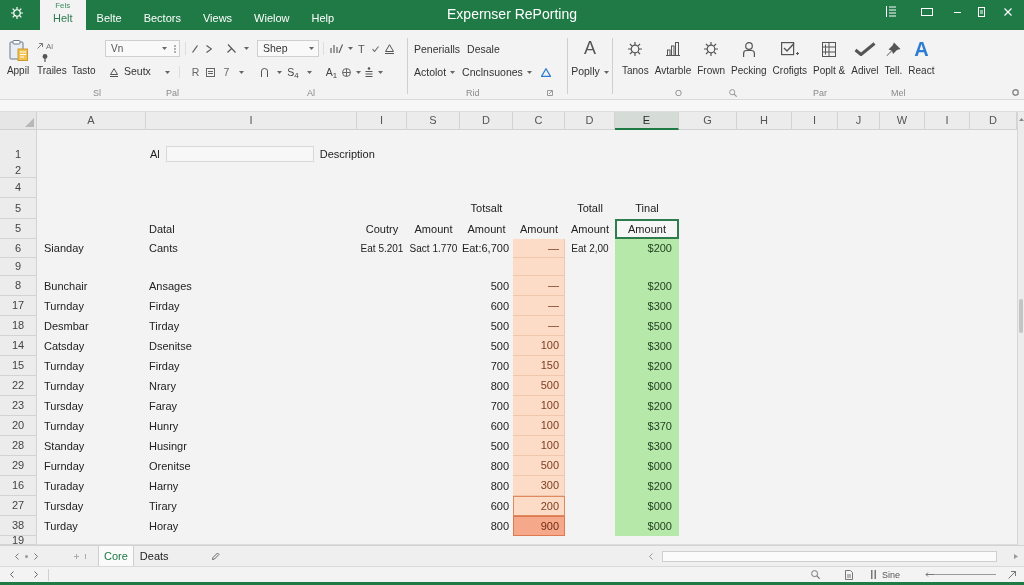  I want to click on ribbon-button: Pecking, so click(749, 58).